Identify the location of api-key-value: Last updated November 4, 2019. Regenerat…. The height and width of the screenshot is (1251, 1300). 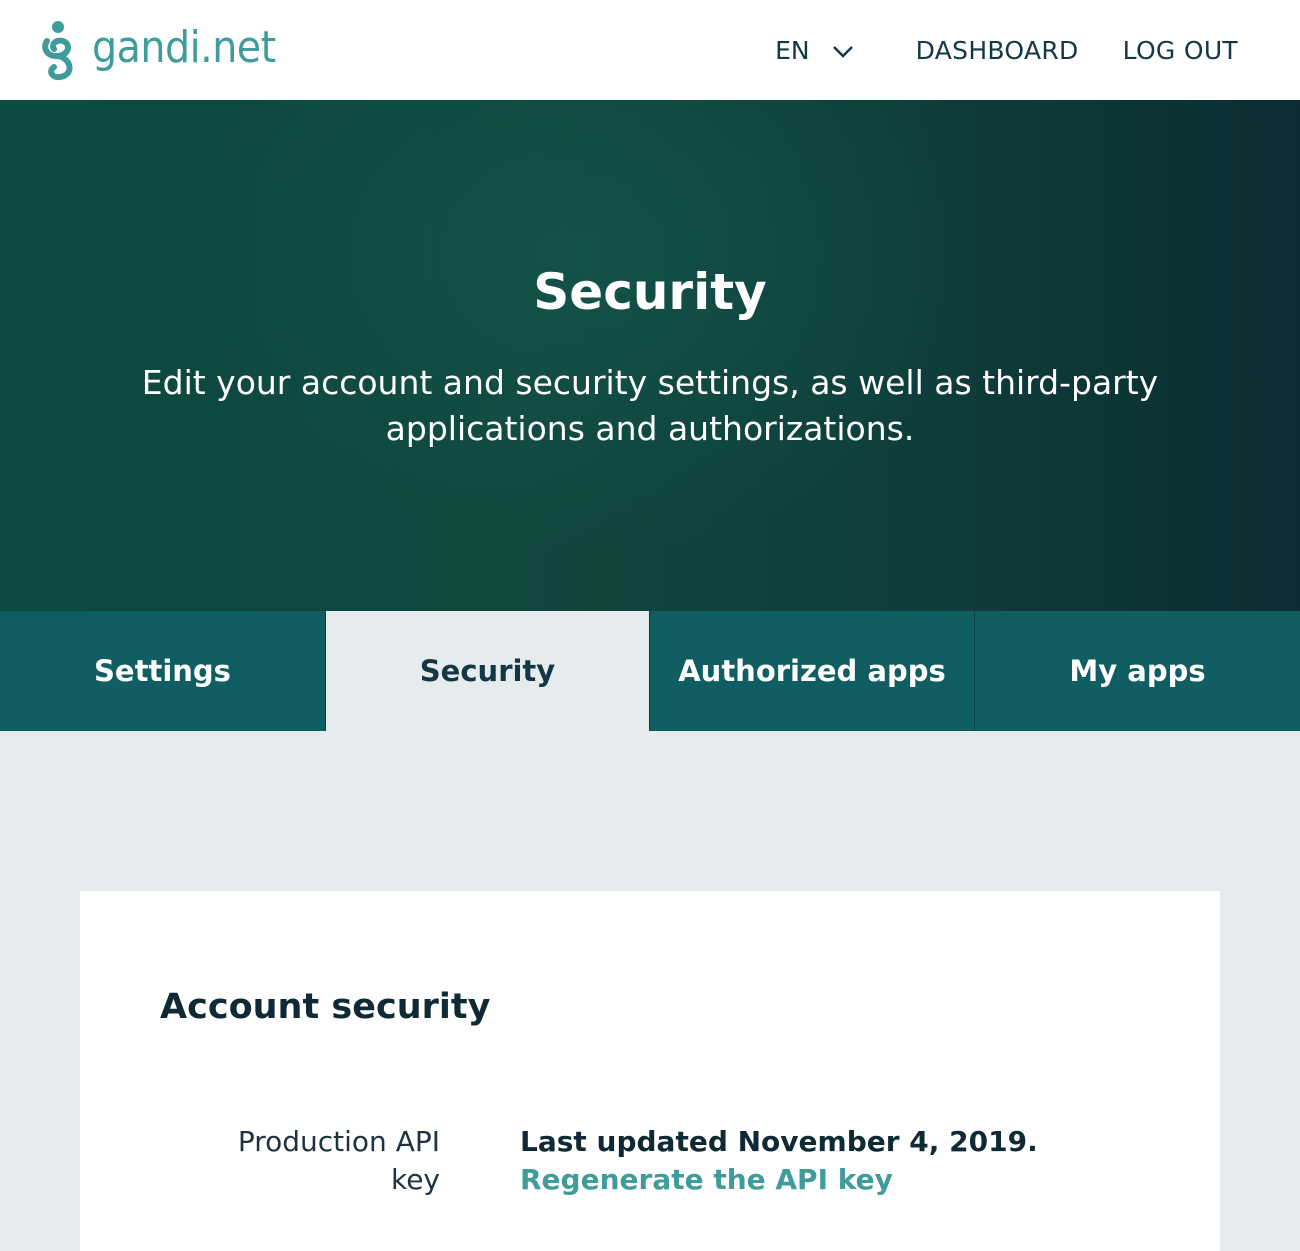
(779, 1161).